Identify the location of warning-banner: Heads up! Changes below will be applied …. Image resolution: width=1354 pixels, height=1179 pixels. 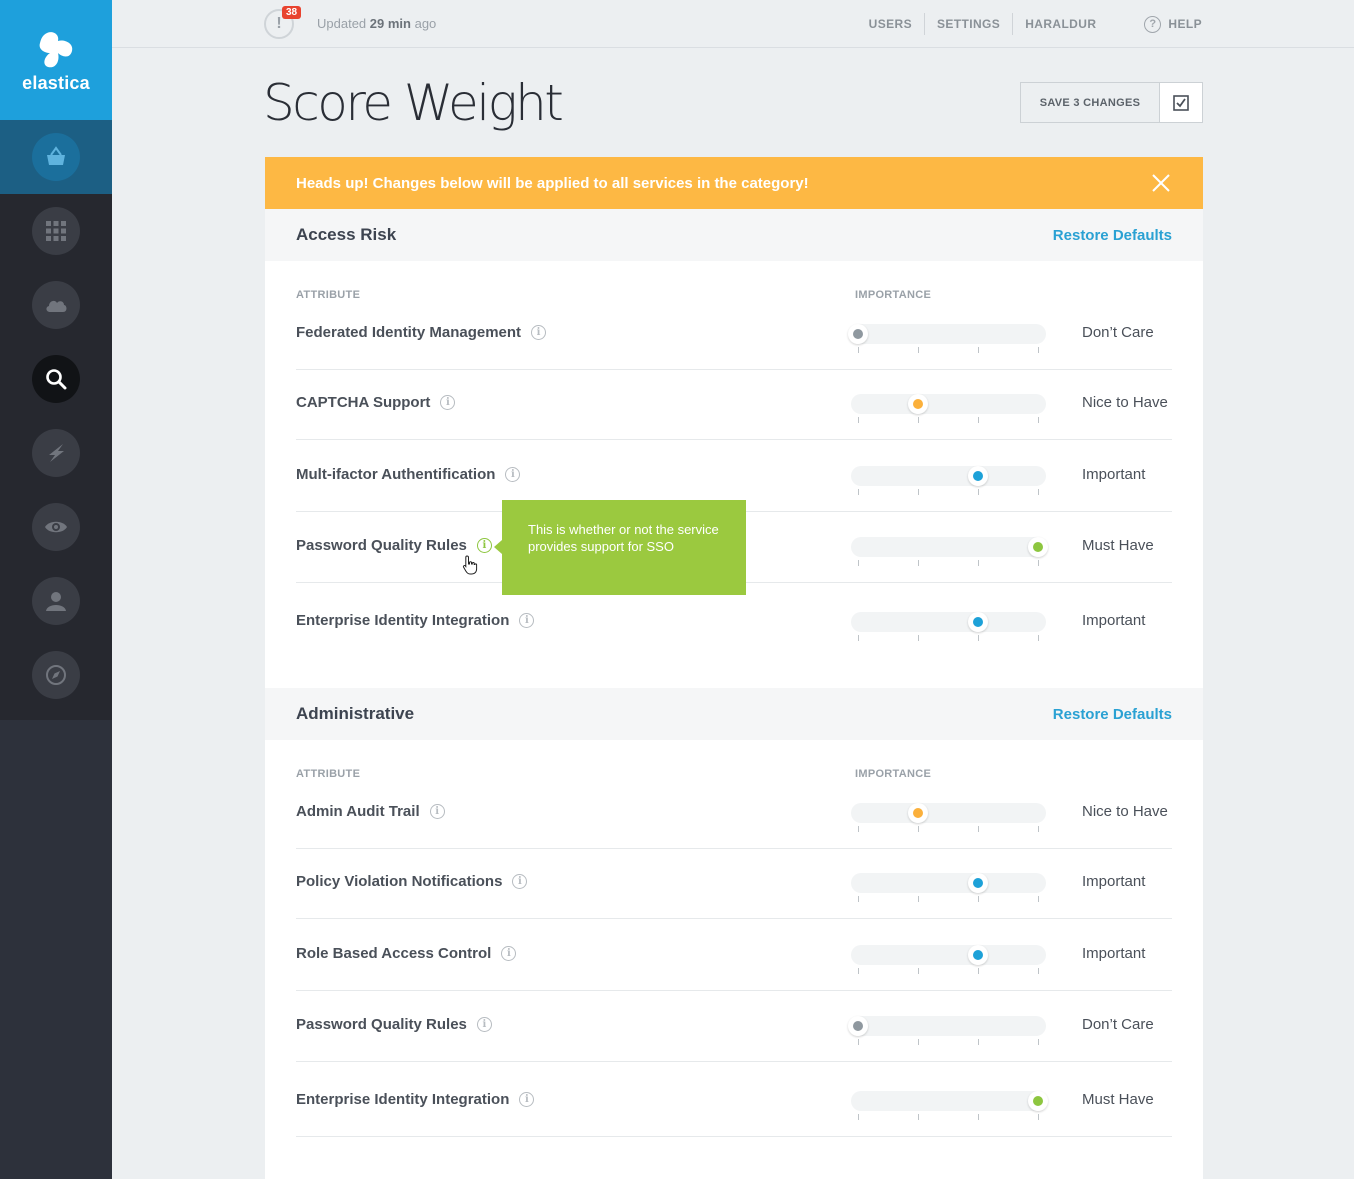
(734, 183).